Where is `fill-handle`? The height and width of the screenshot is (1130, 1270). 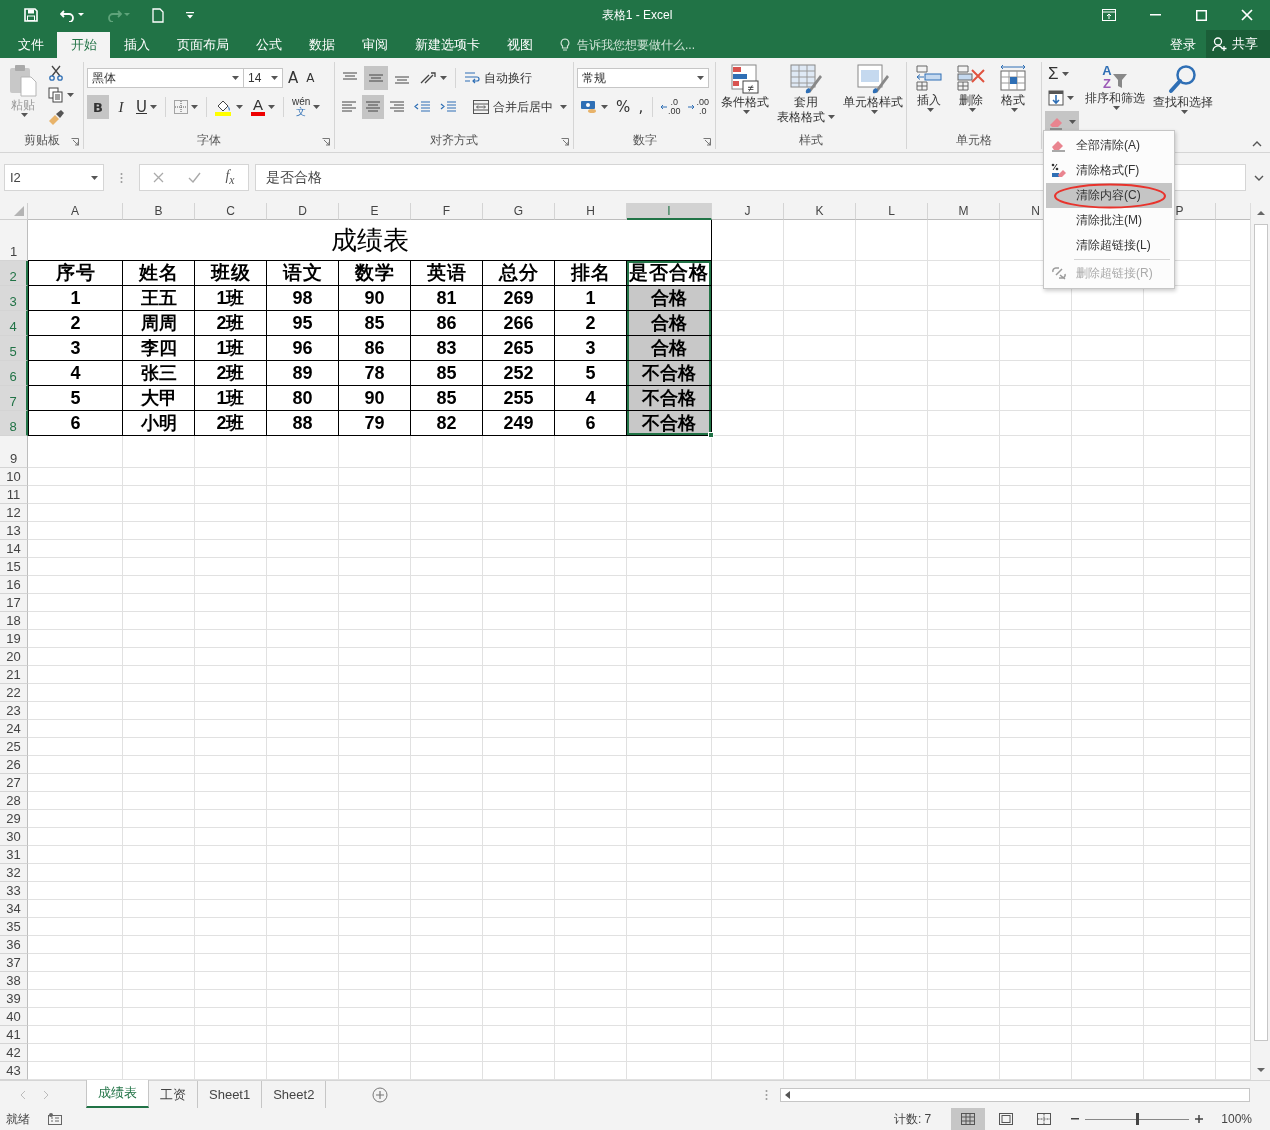 fill-handle is located at coordinates (711, 435).